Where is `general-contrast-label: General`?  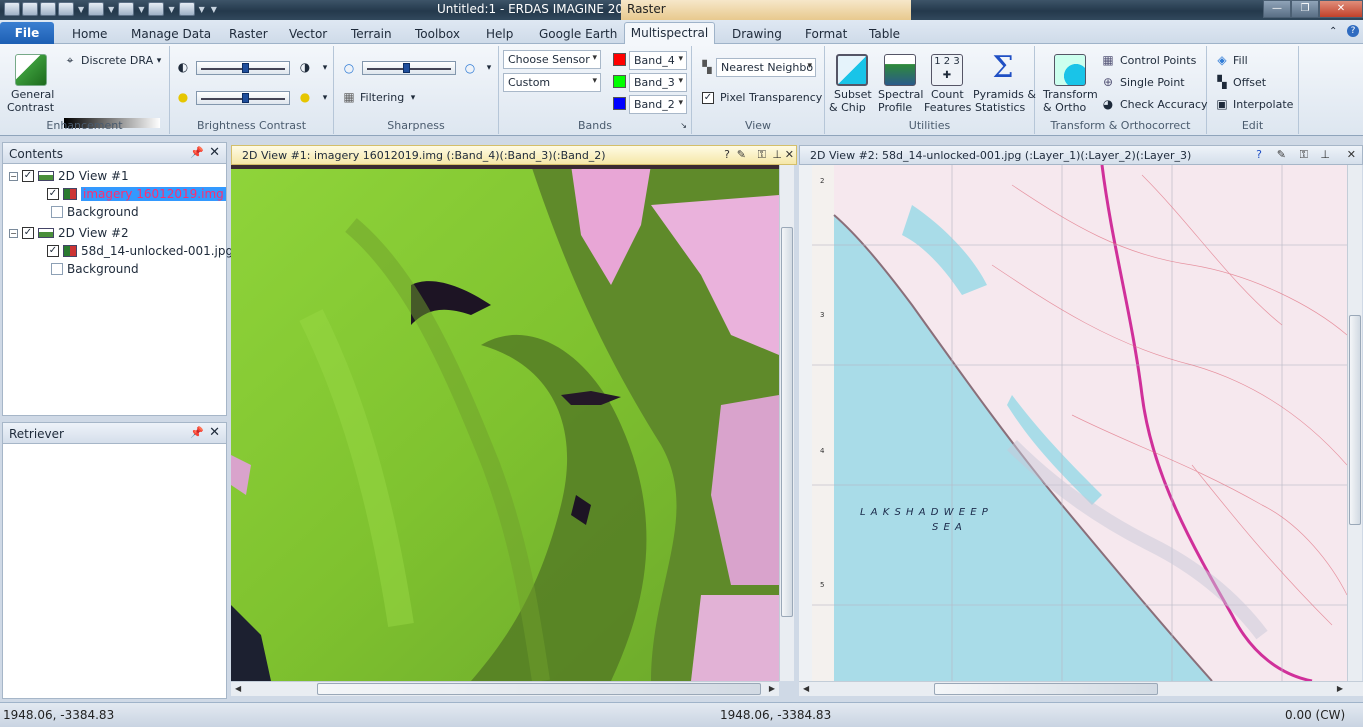
general-contrast-label: General is located at coordinates (32, 94).